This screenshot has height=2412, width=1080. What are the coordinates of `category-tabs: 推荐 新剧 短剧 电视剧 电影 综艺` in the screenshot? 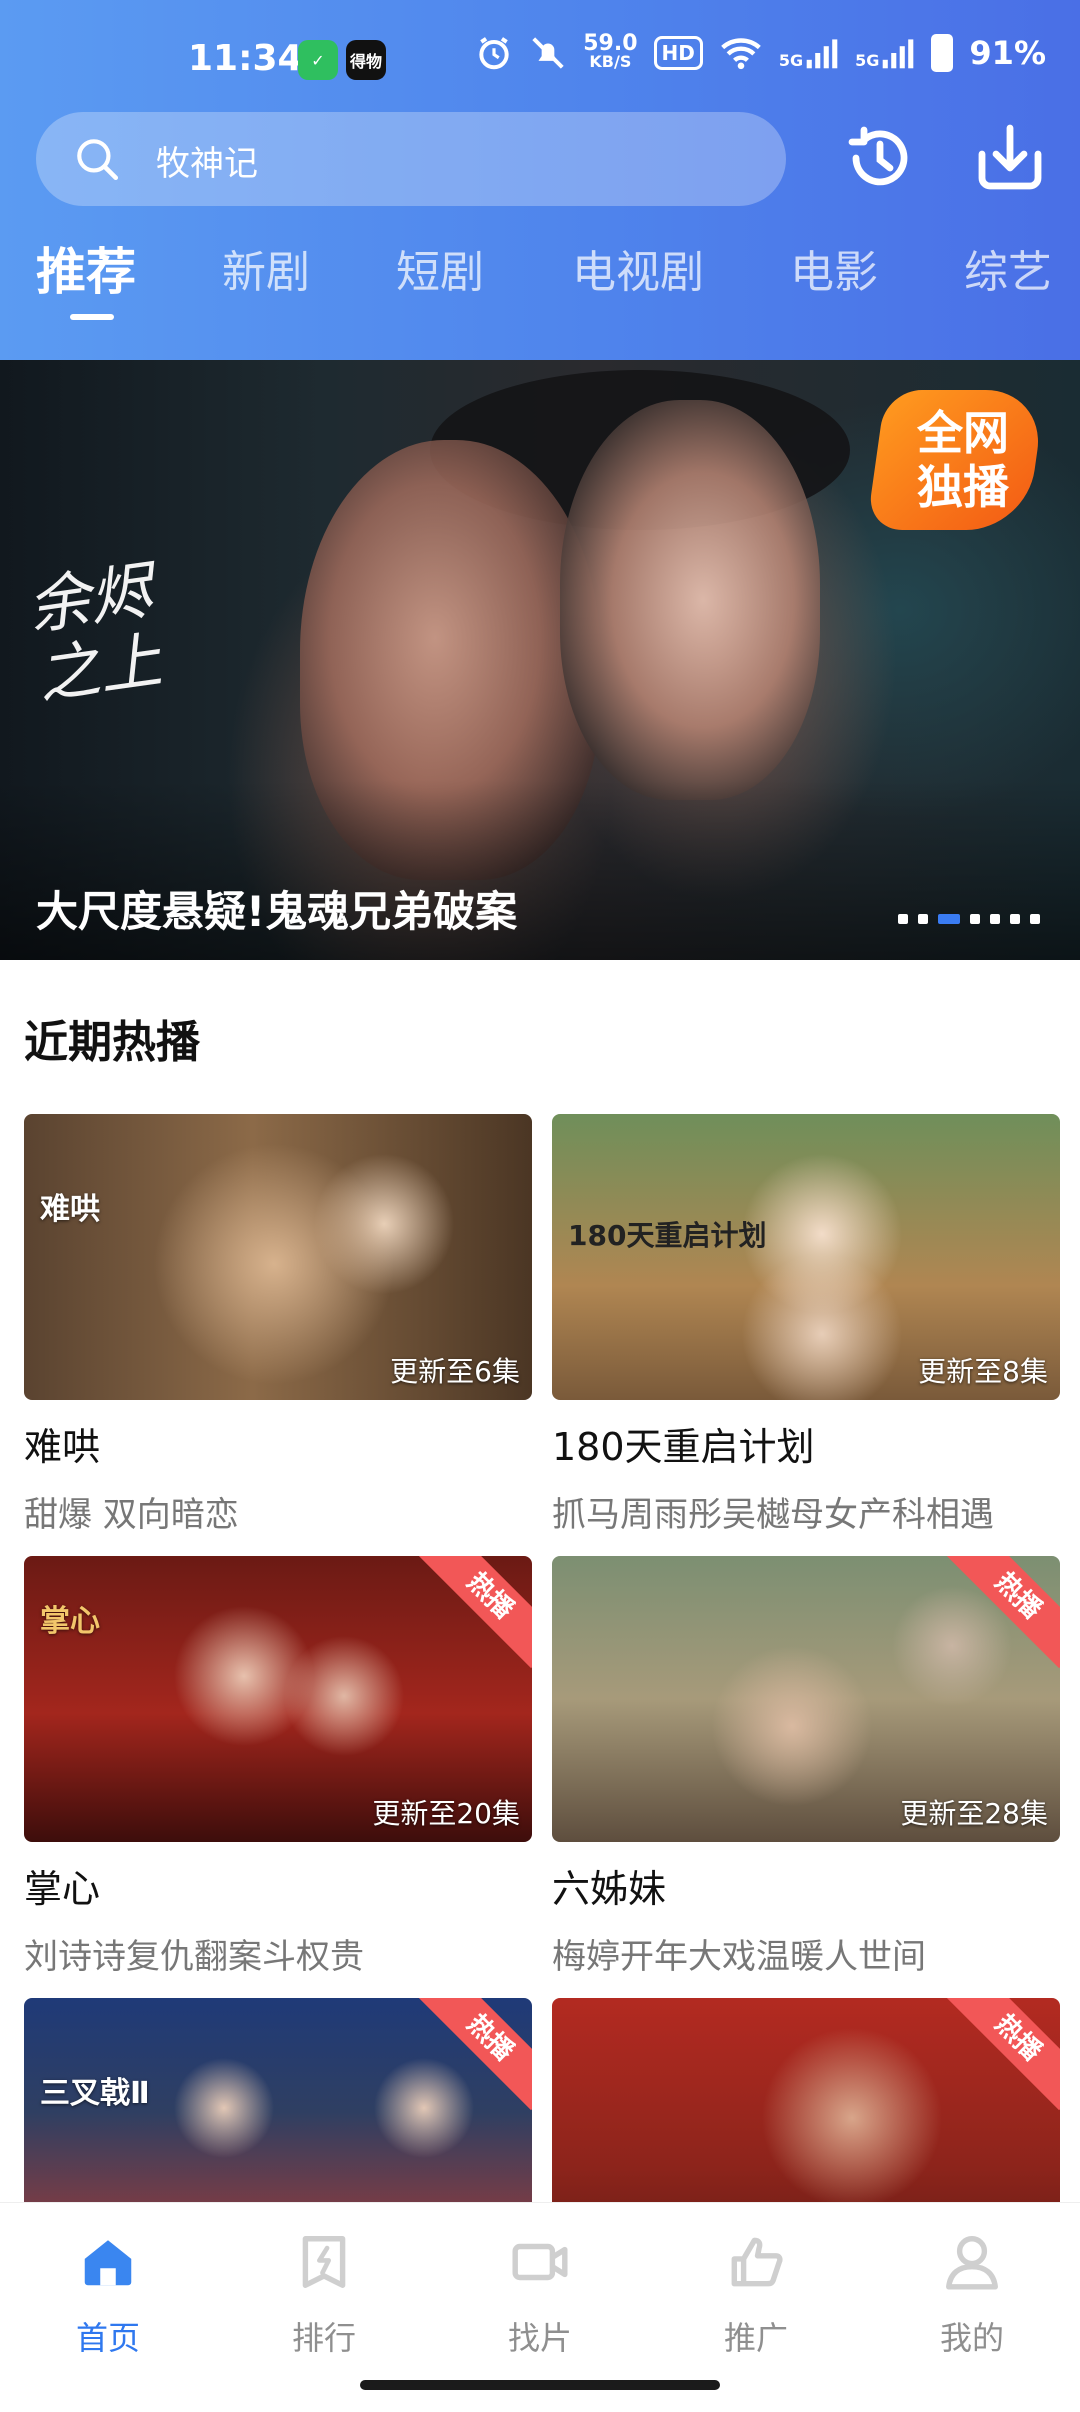 It's located at (540, 281).